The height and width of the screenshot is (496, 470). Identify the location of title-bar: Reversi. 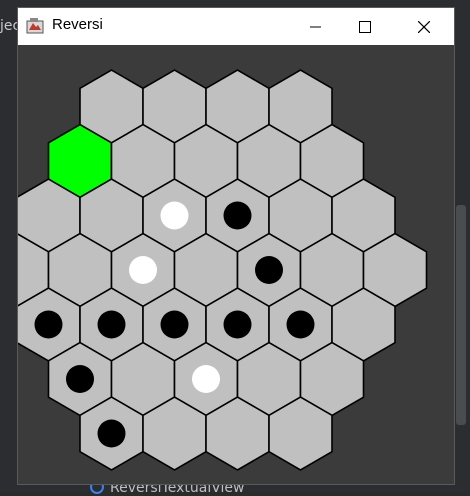
(236, 26).